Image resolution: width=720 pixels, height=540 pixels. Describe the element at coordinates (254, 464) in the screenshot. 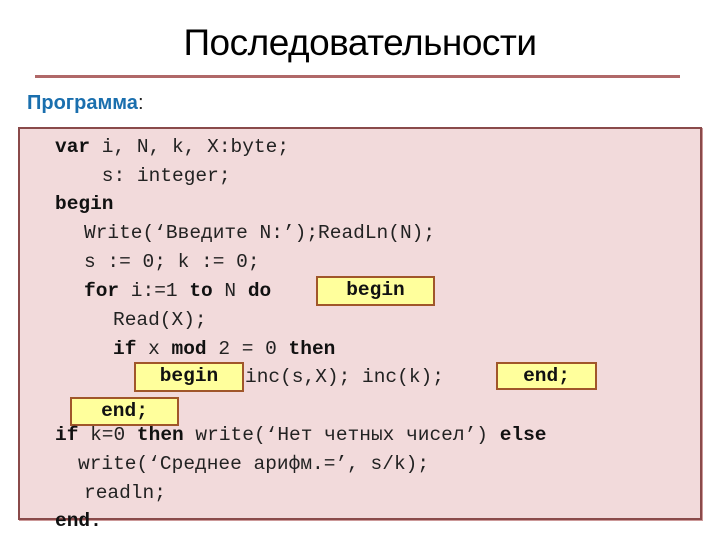

I see `code-line-write-avg: write(‘Среднее арифм.=’, s/k);` at that location.